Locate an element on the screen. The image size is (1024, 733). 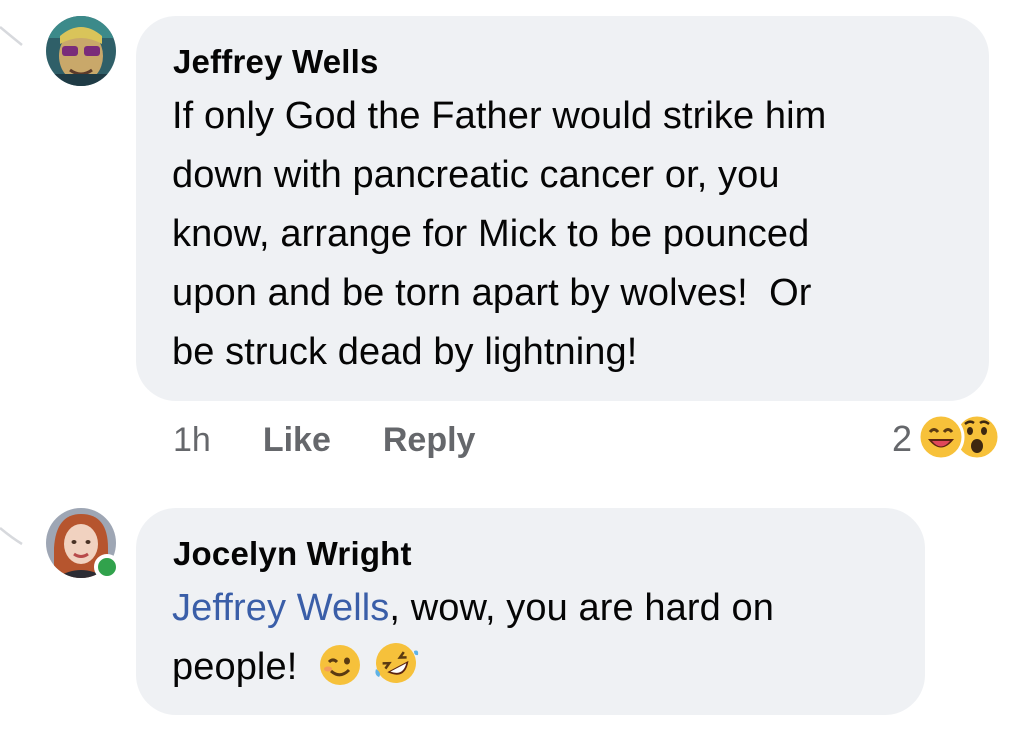
rolling-laughing-icon is located at coordinates (396, 672).